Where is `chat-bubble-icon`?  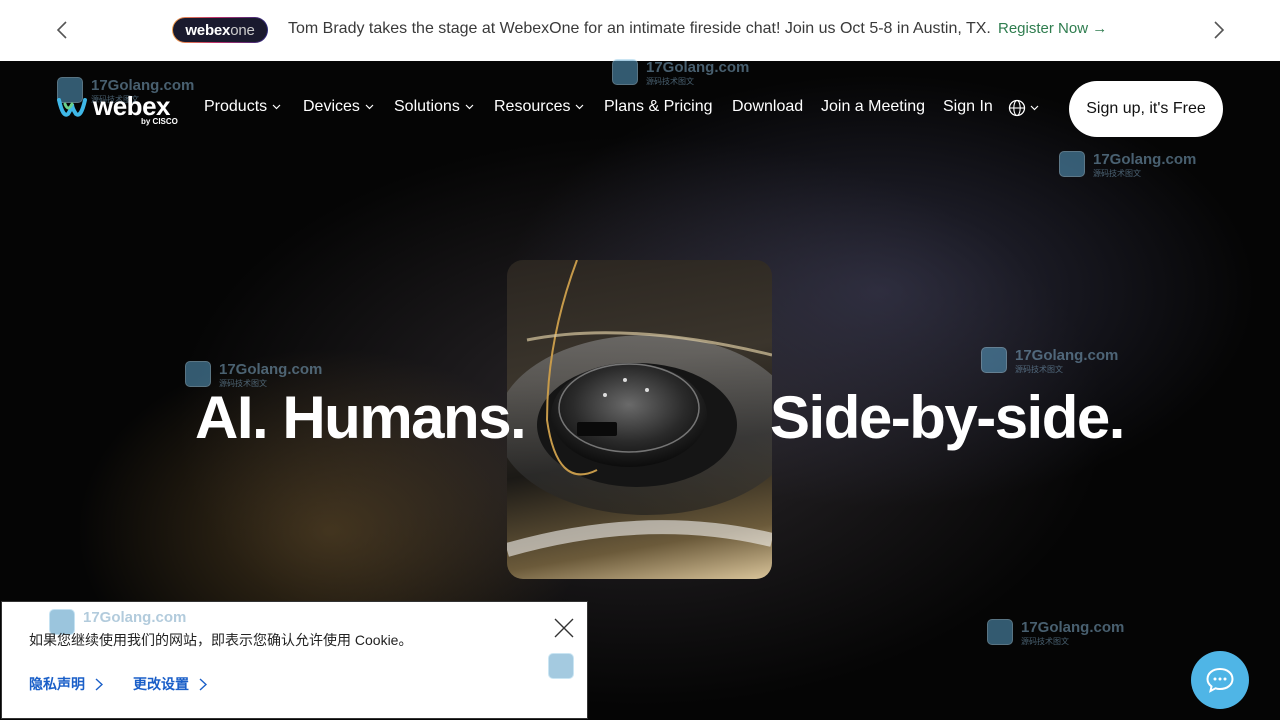 chat-bubble-icon is located at coordinates (1220, 680).